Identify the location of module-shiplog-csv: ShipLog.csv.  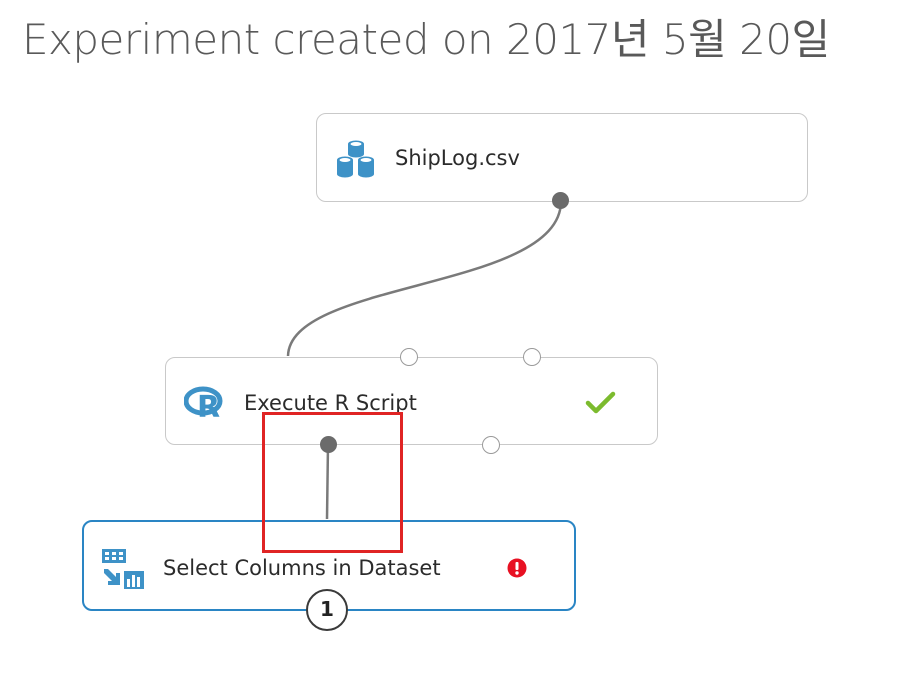
(562, 157).